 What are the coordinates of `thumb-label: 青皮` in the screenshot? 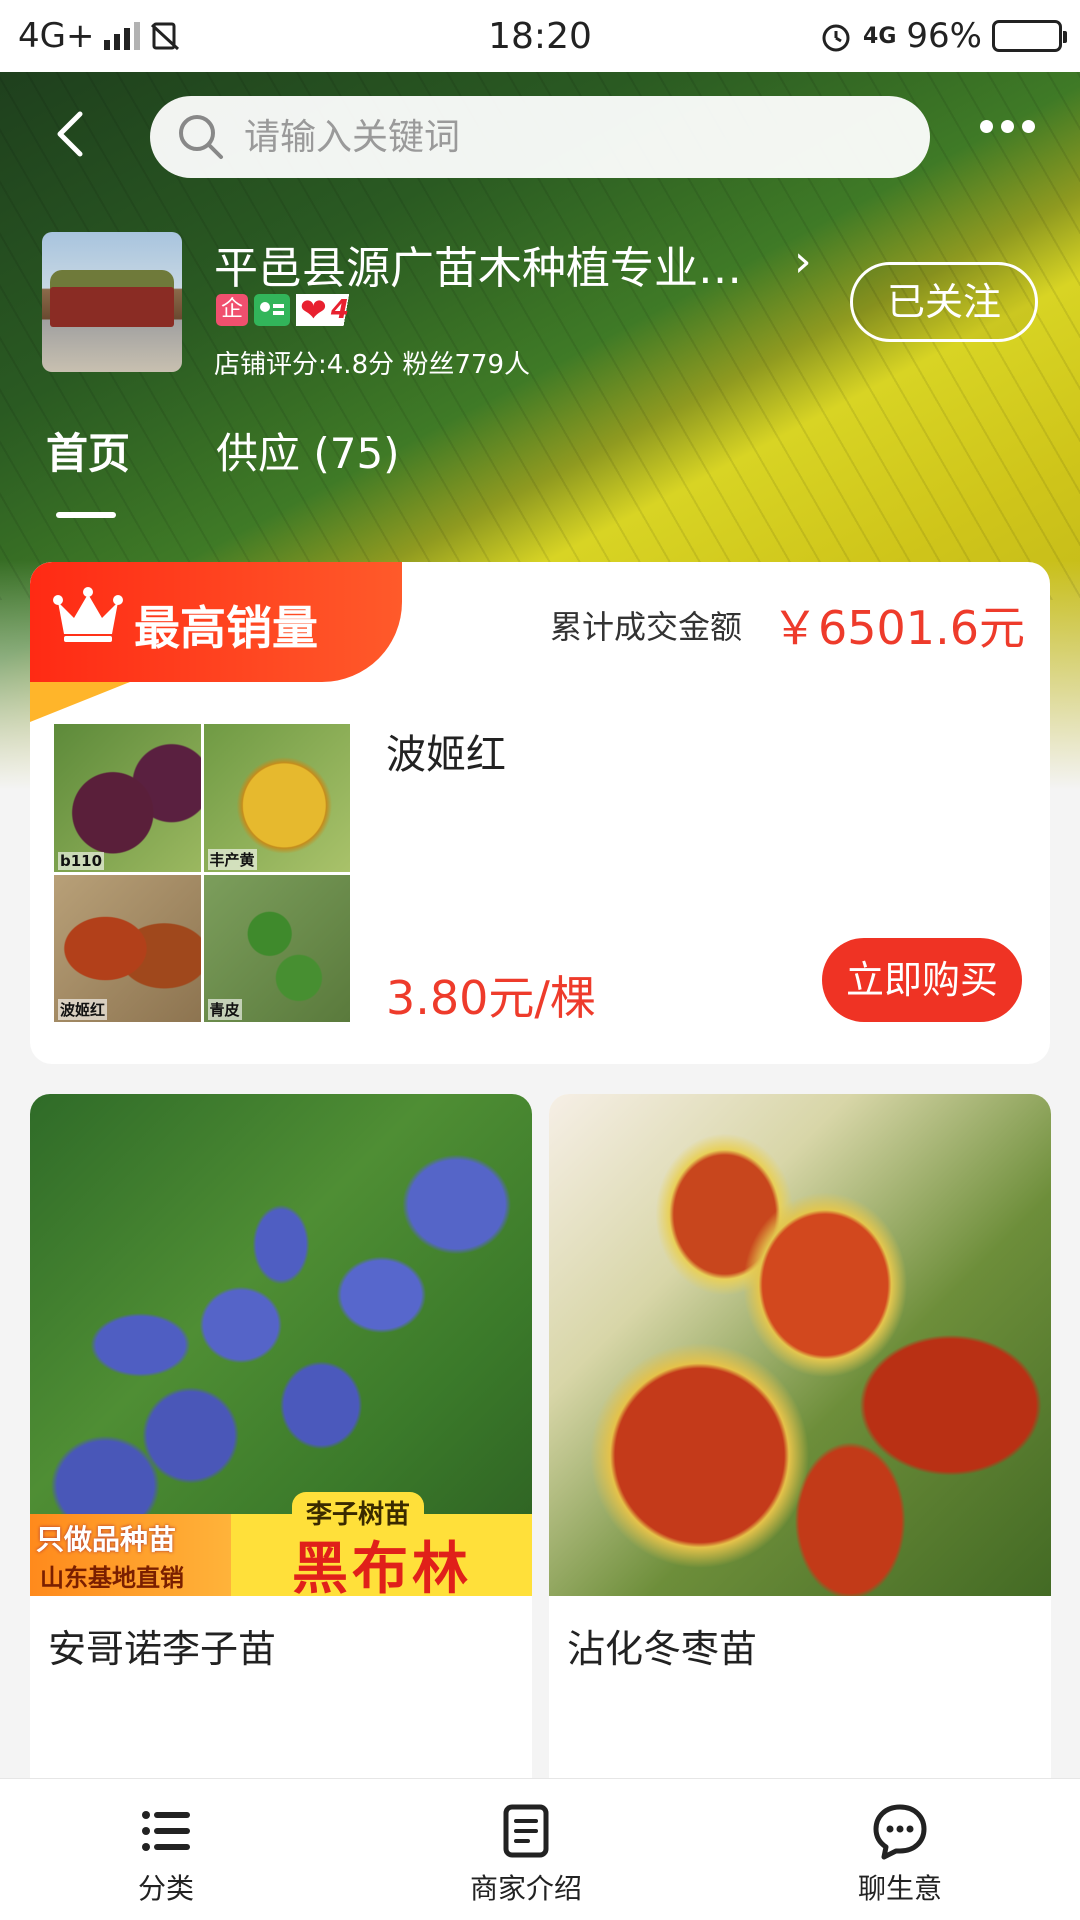 It's located at (224, 1009).